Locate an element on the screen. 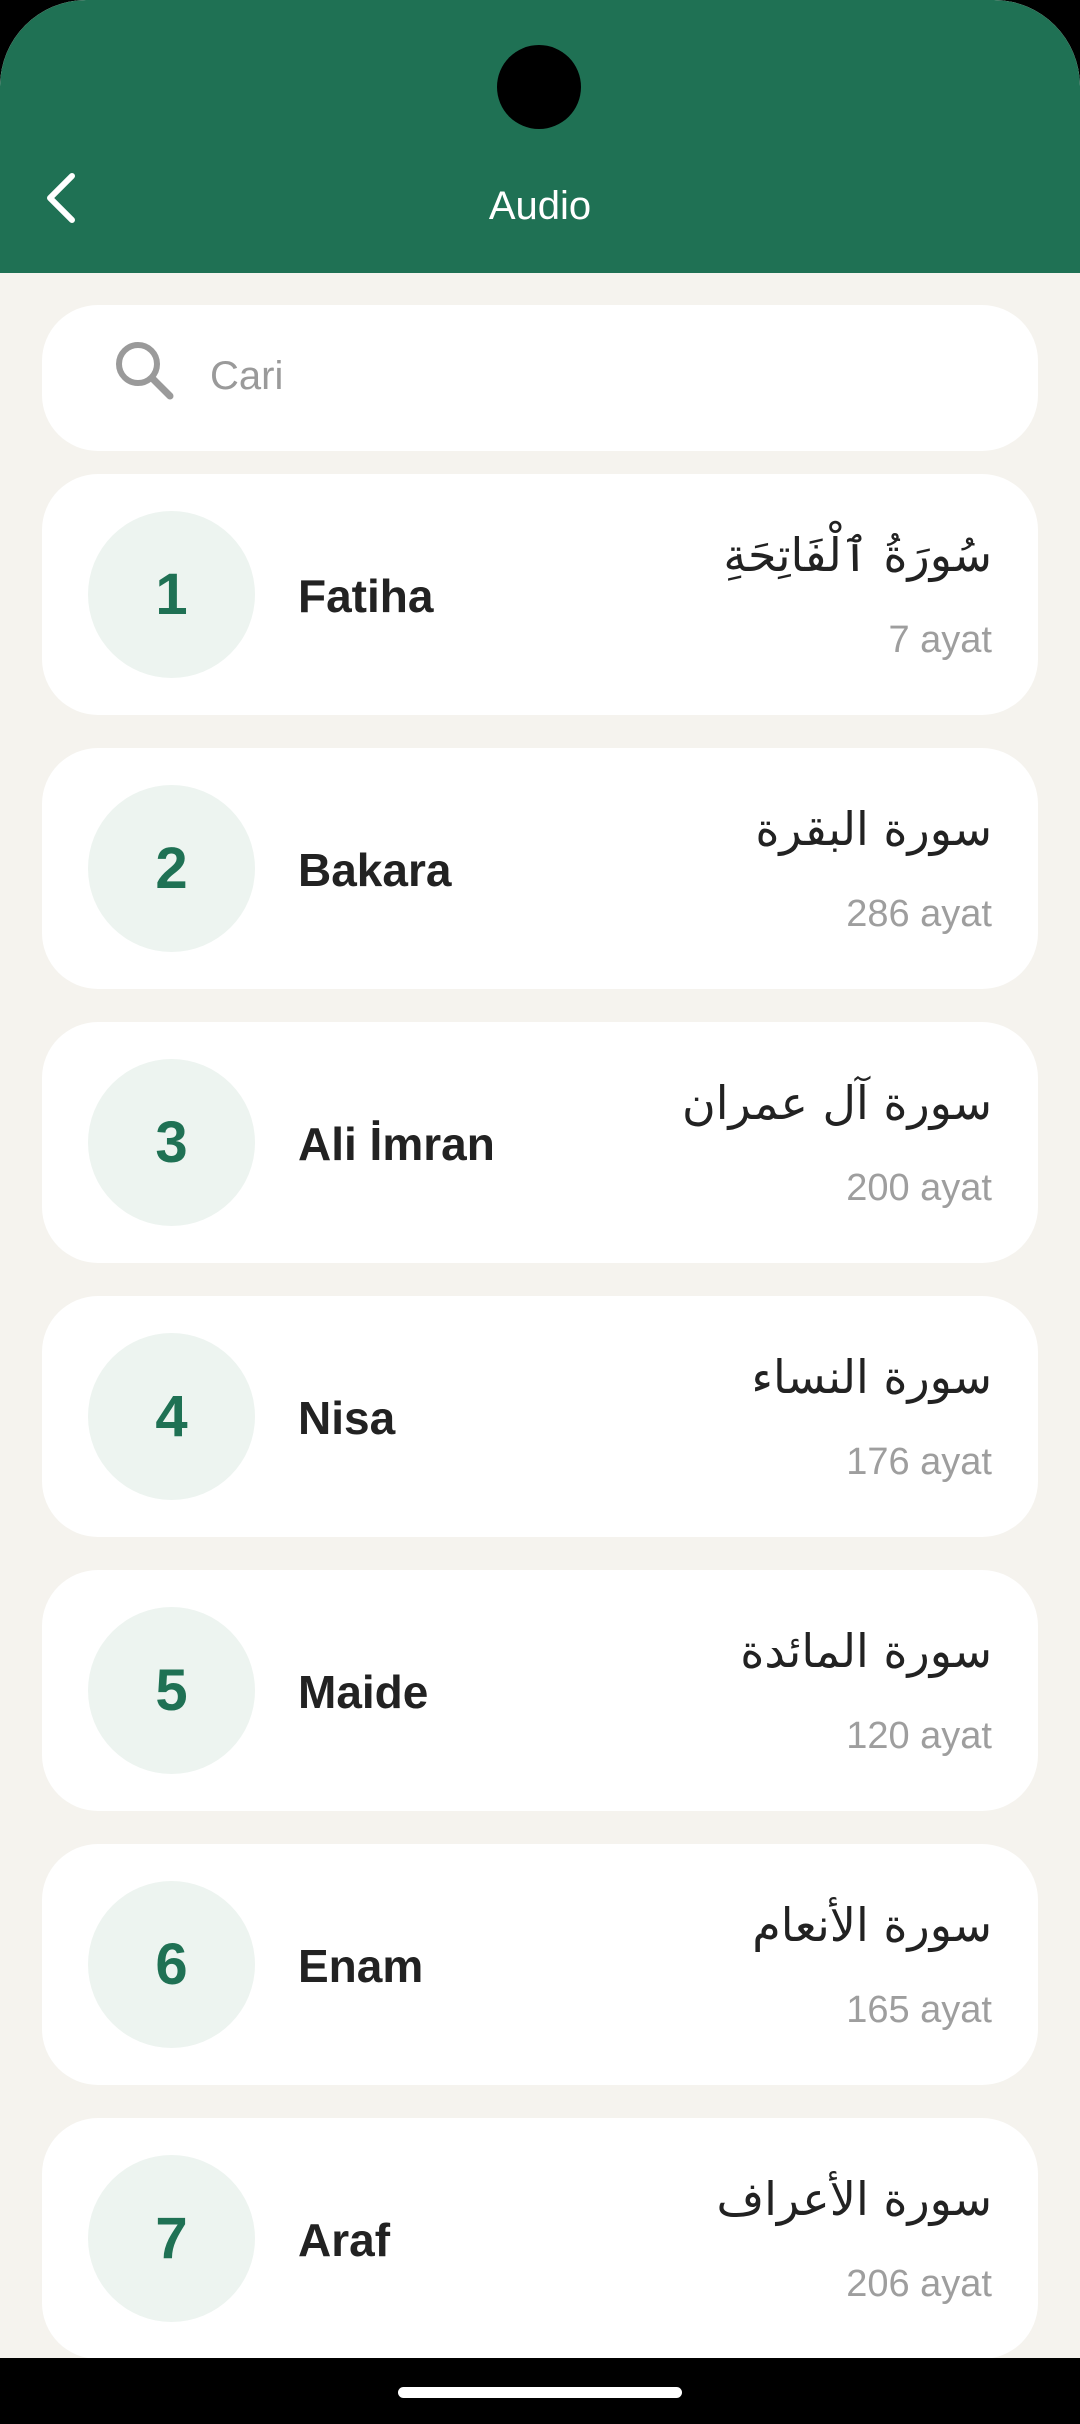 The height and width of the screenshot is (2424, 1080). surah-name: Fatiha is located at coordinates (366, 596).